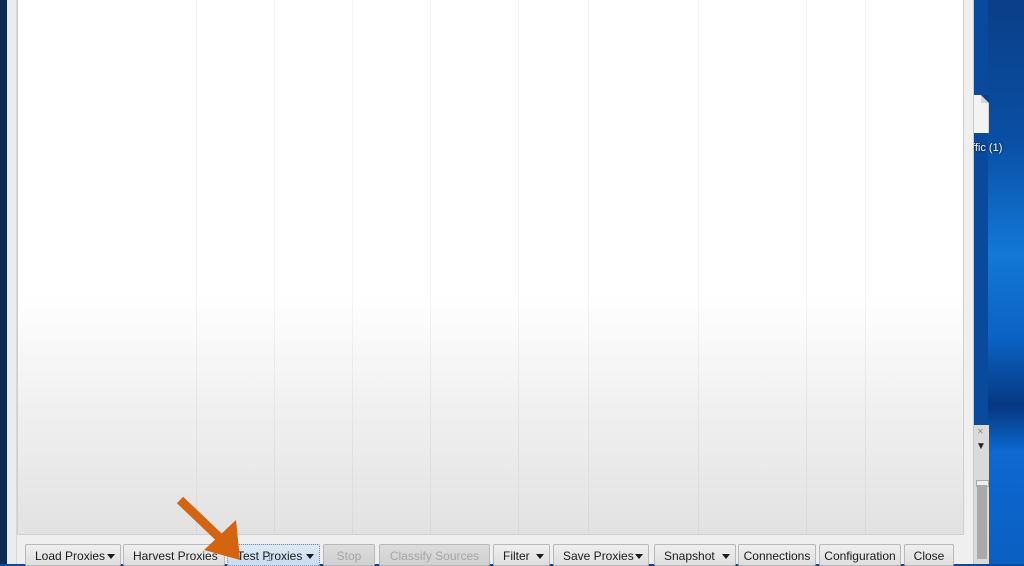 The width and height of the screenshot is (1024, 566). I want to click on load-proxies-label: Load Proxies, so click(70, 556).